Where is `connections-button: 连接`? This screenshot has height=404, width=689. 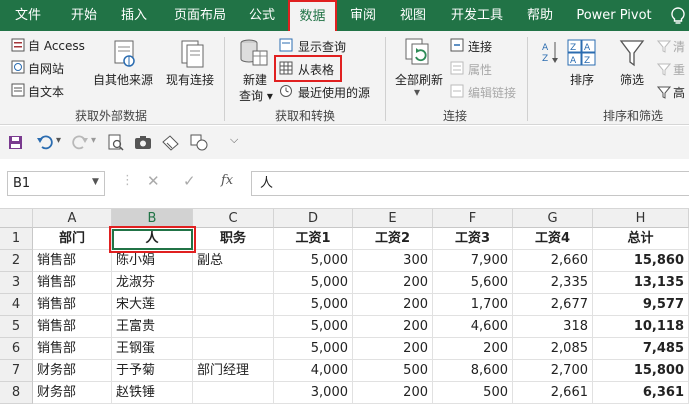
connections-button: 连接 is located at coordinates (480, 46).